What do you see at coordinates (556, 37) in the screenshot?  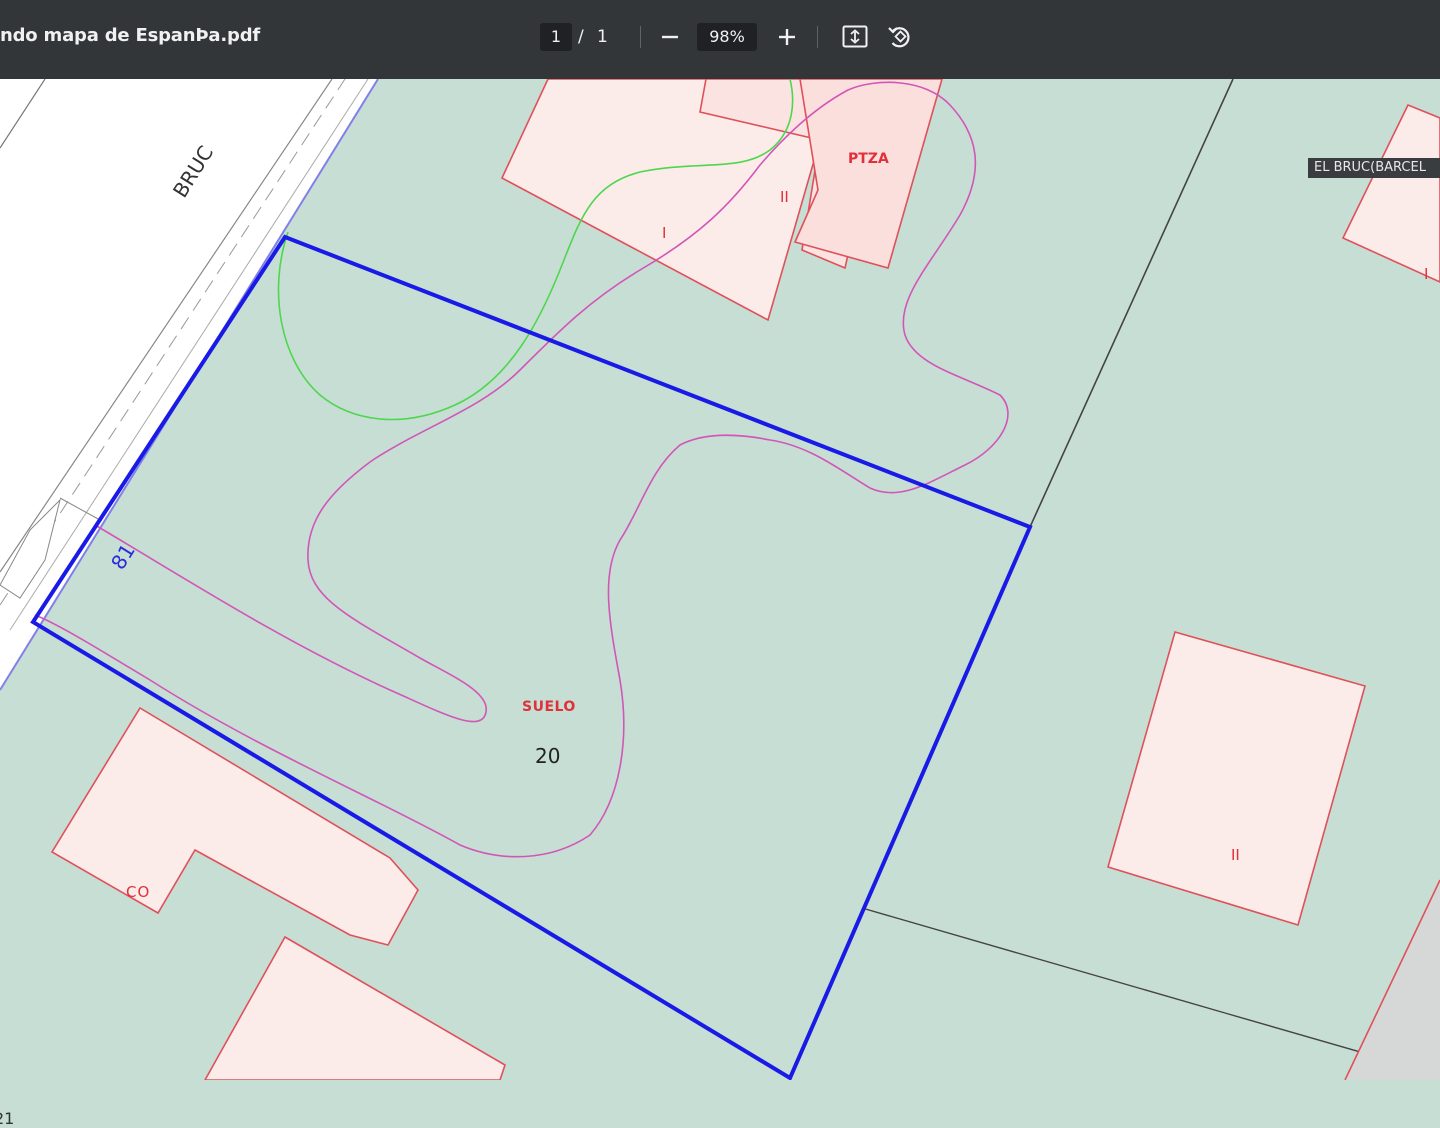 I see `page-number-input: 1` at bounding box center [556, 37].